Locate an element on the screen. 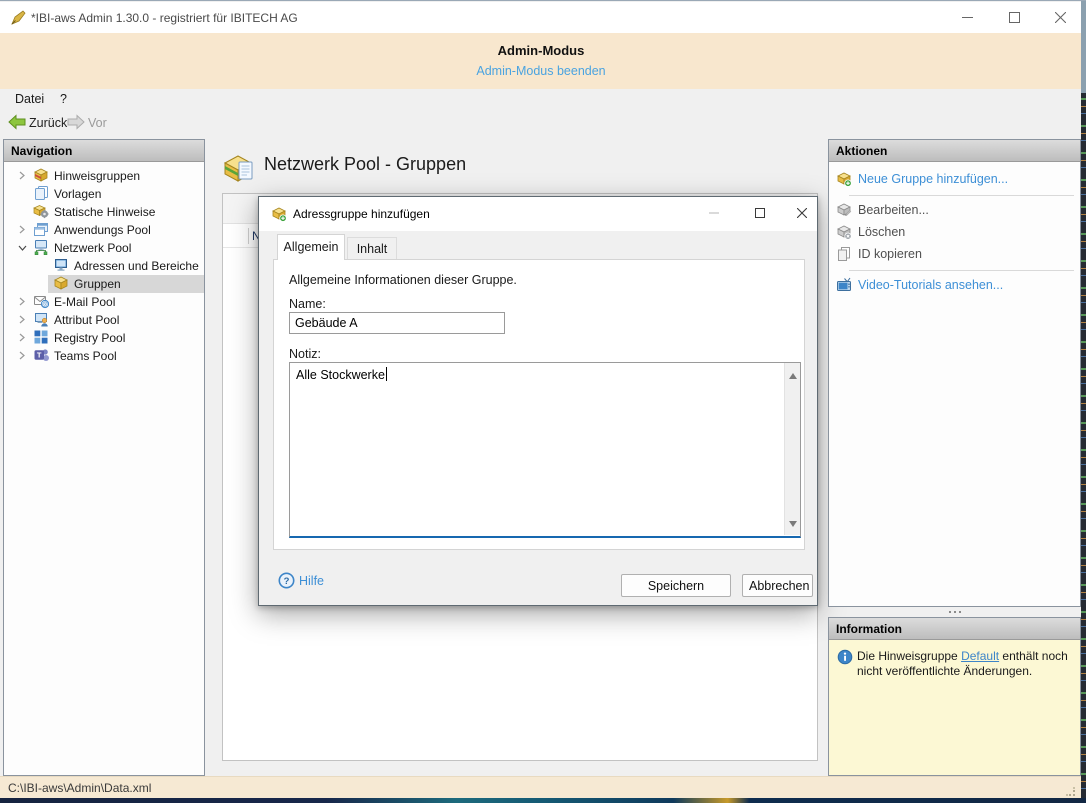  sidebar-item-netzwerk-pool: Netzwerk Pool is located at coordinates (104, 248).